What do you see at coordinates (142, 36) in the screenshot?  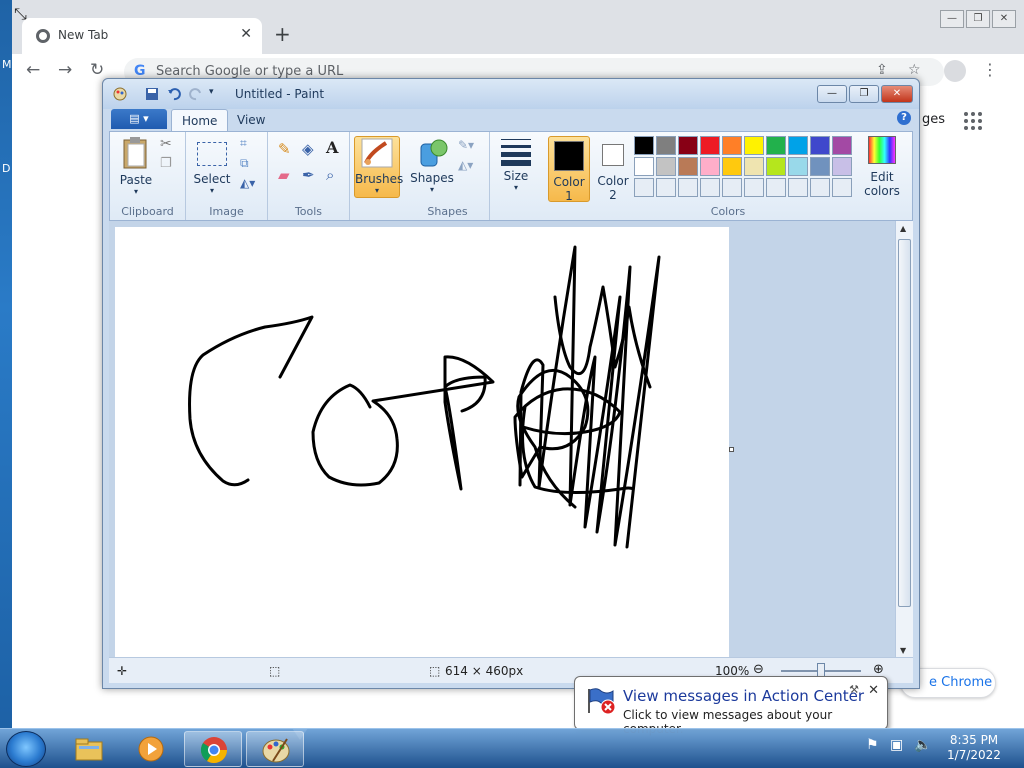 I see `tab-new-tab: New Tab ✕` at bounding box center [142, 36].